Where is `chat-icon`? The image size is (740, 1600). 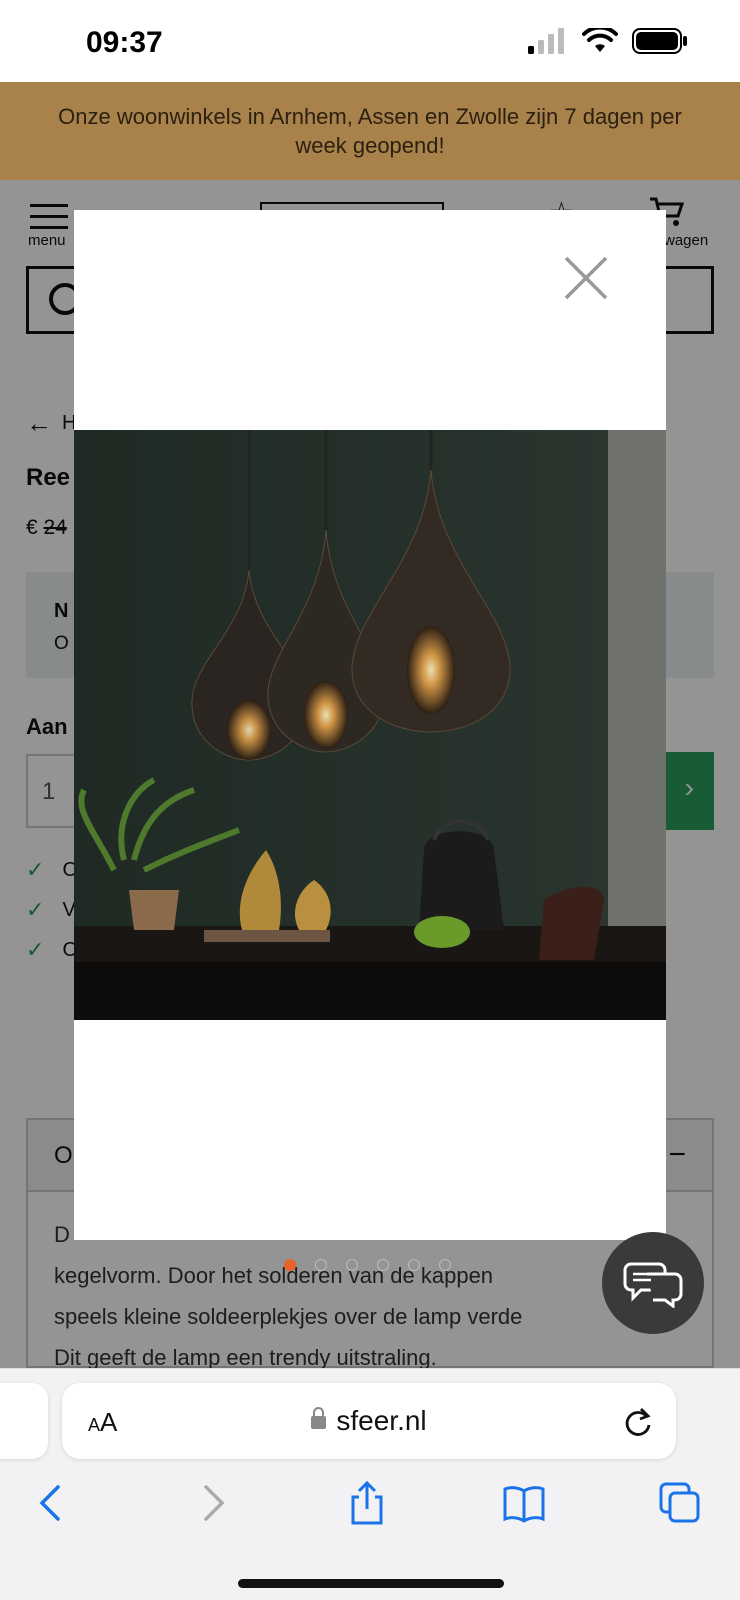
chat-icon is located at coordinates (653, 1285).